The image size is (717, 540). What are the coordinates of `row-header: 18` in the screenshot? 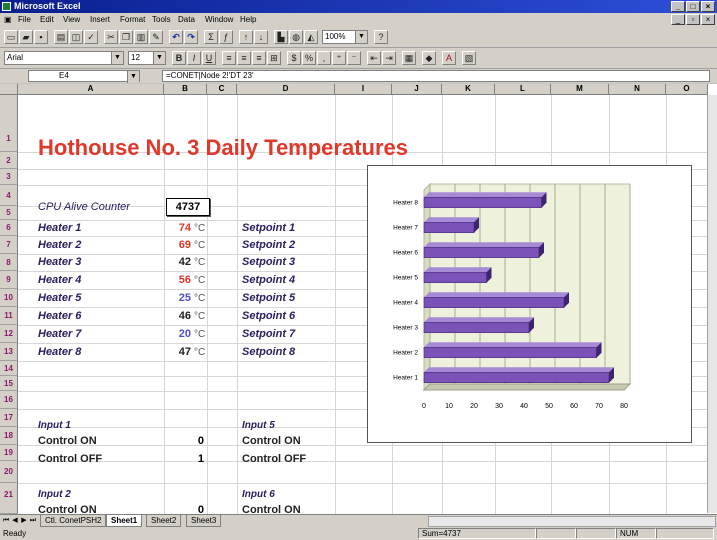 It's located at (9, 436).